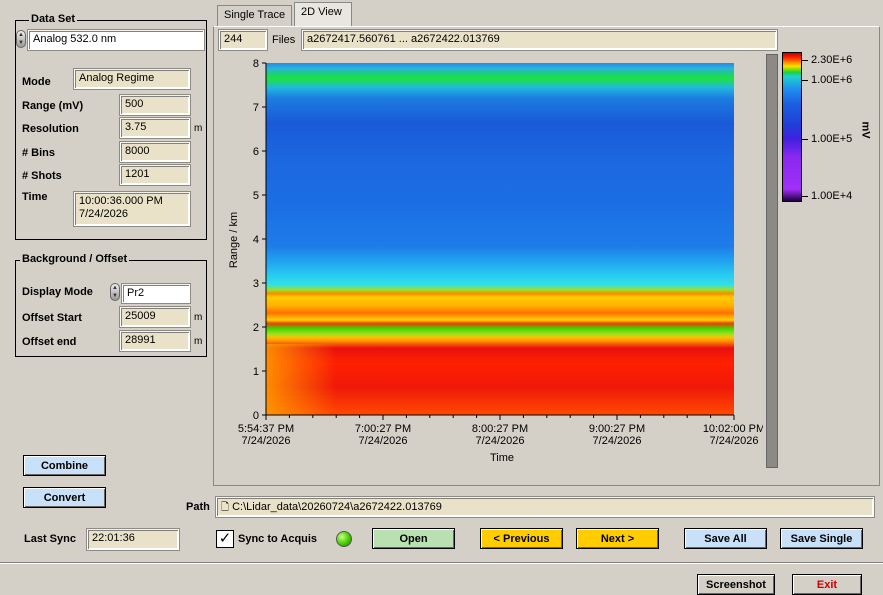 This screenshot has width=883, height=595. I want to click on previous-button: < Previous, so click(521, 538).